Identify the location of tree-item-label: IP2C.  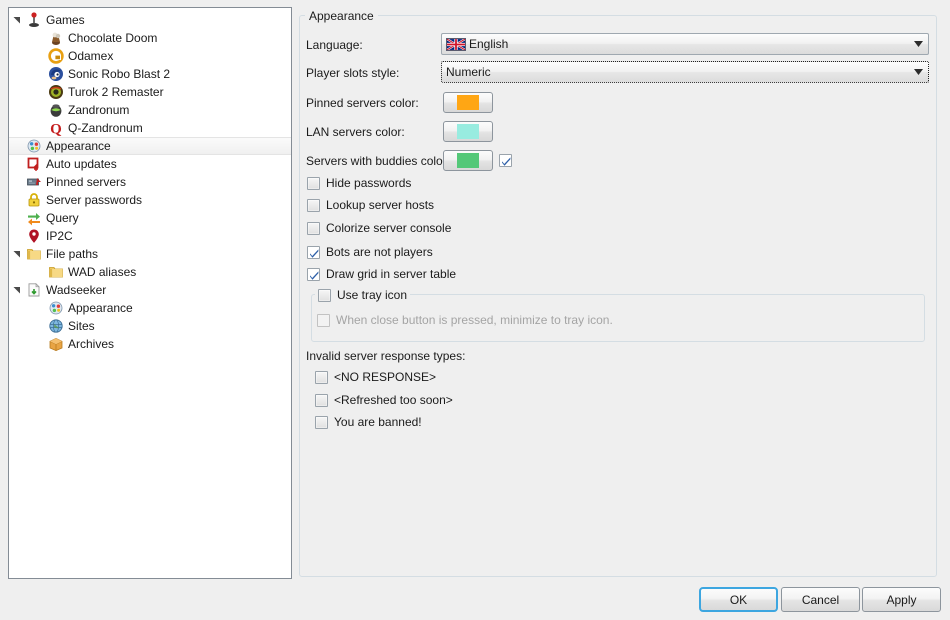
(59, 236).